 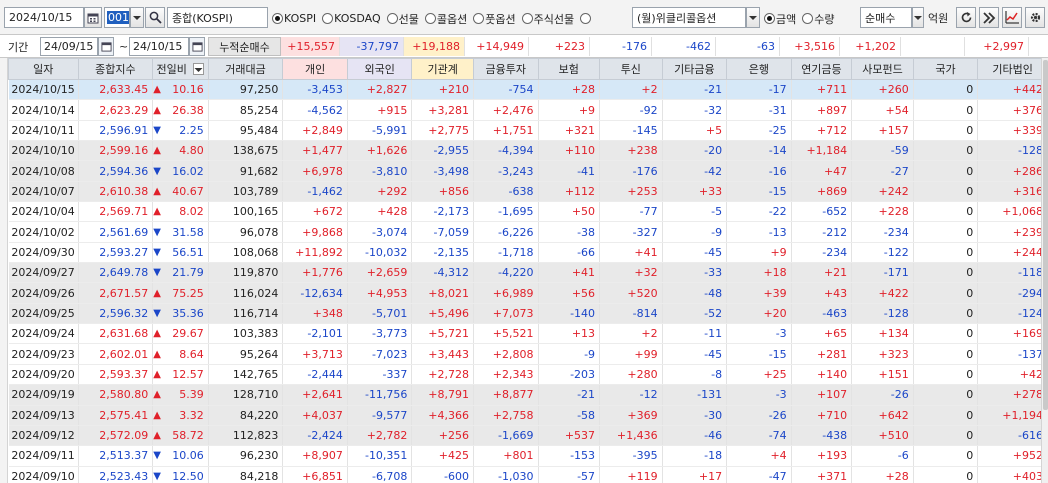 I want to click on col-header-investment-trust: 투신, so click(x=631, y=69).